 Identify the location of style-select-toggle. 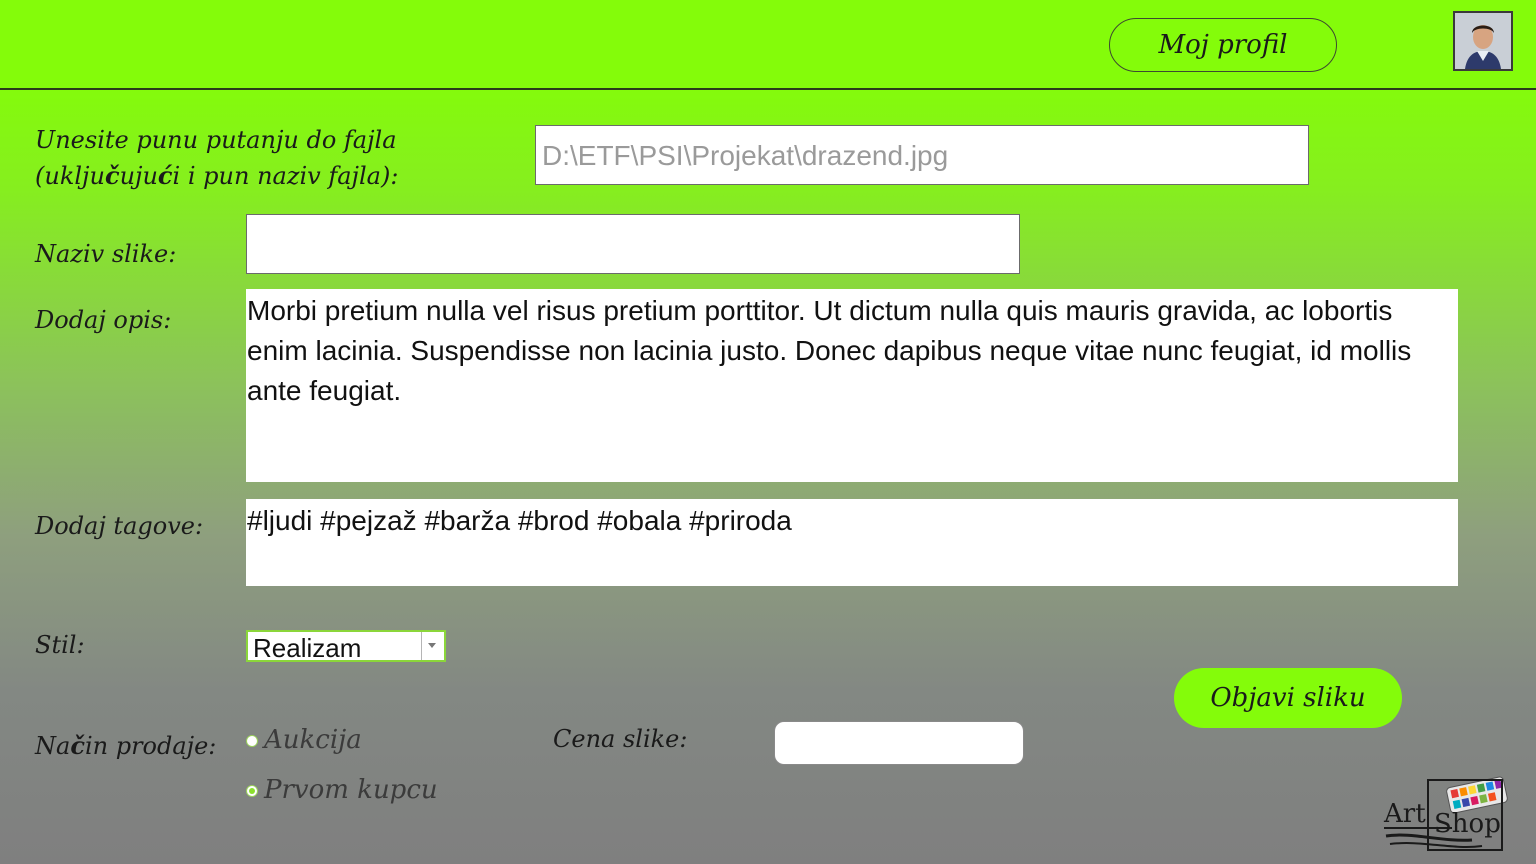
(432, 646).